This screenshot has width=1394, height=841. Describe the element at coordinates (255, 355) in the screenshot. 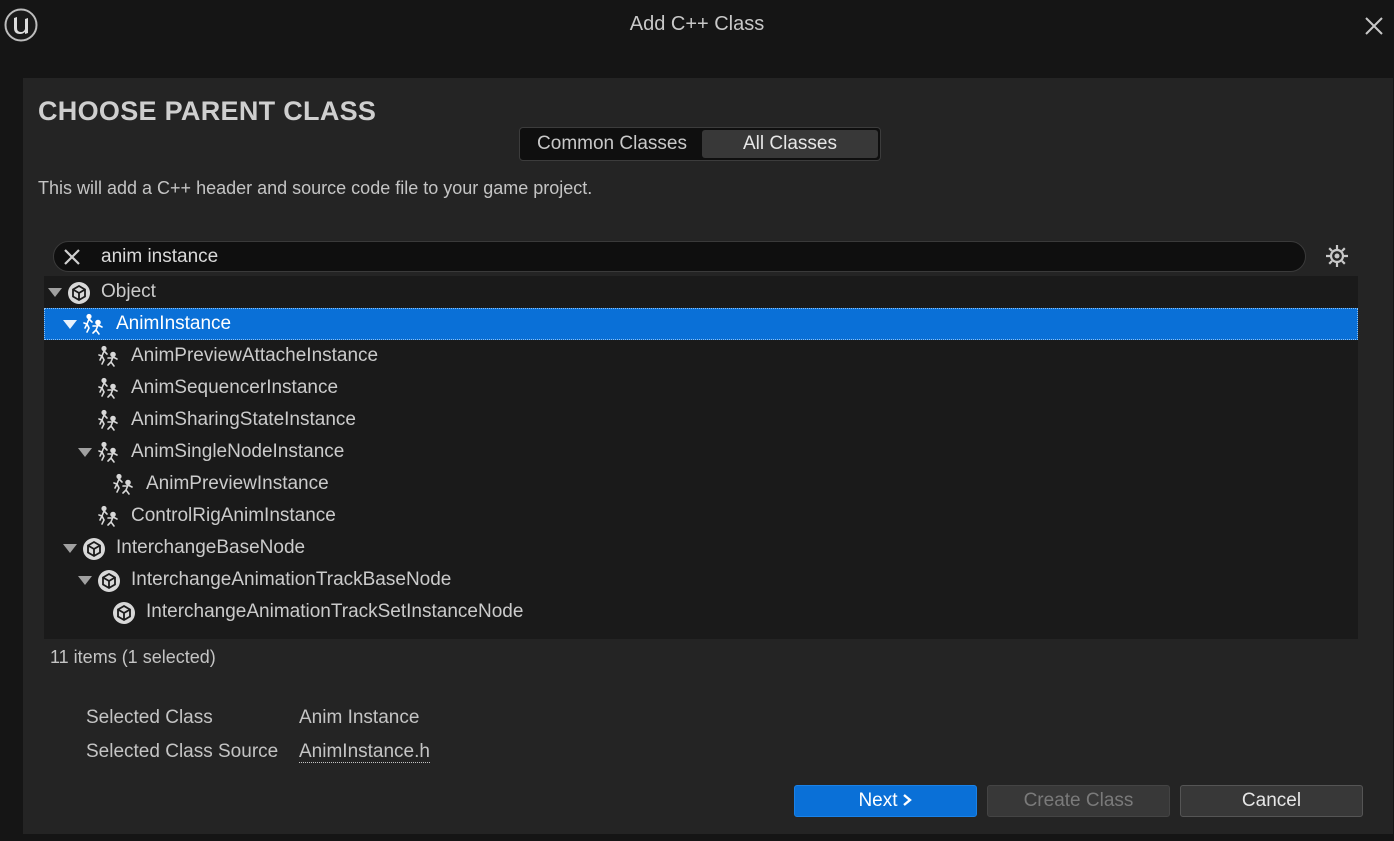

I see `tree-row-label: AnimPreviewAttacheInstance` at that location.